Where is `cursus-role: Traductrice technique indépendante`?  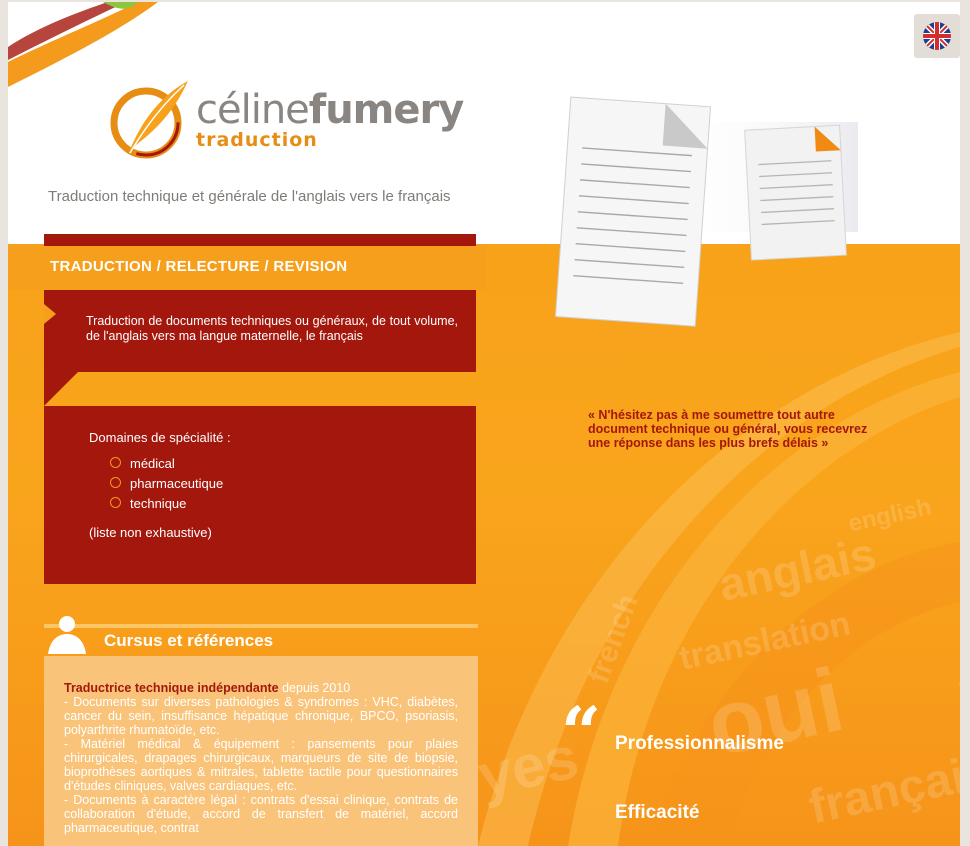 cursus-role: Traductrice technique indépendante is located at coordinates (171, 688).